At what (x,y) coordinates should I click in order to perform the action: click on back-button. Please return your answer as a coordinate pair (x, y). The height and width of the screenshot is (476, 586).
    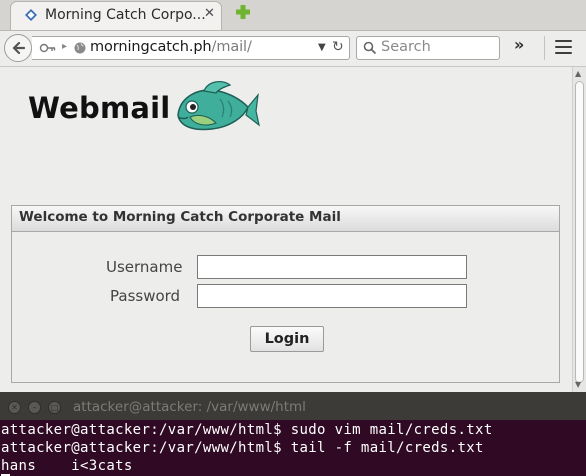
    Looking at the image, I should click on (18, 48).